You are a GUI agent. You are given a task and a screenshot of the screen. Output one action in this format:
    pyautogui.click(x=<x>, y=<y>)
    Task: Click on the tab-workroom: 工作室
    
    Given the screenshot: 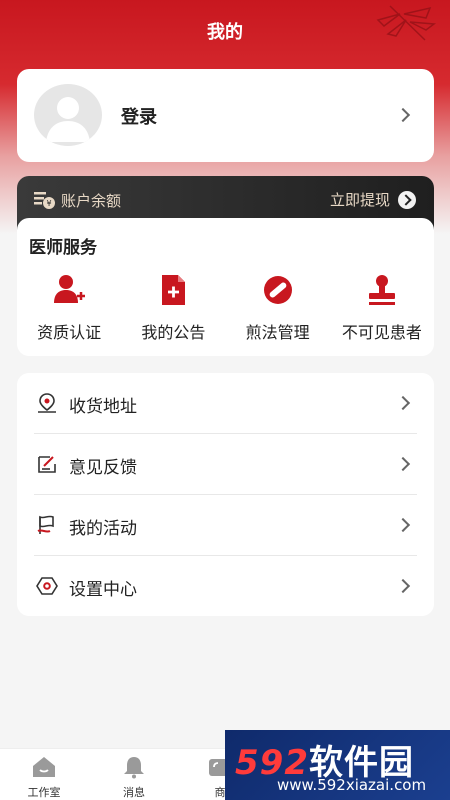 What is the action you would take?
    pyautogui.click(x=44, y=777)
    